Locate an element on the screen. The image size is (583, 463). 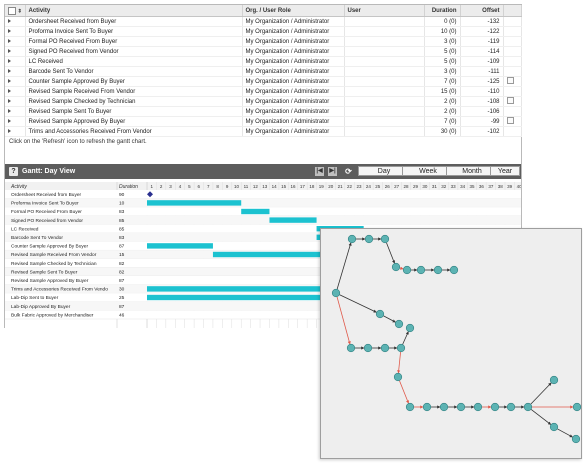
select-all-header: ⇕ is located at coordinates (15, 11).